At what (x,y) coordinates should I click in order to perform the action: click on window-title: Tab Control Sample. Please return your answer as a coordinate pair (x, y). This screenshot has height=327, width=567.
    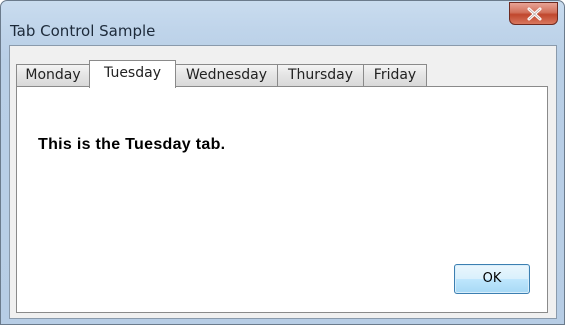
    Looking at the image, I should click on (83, 31).